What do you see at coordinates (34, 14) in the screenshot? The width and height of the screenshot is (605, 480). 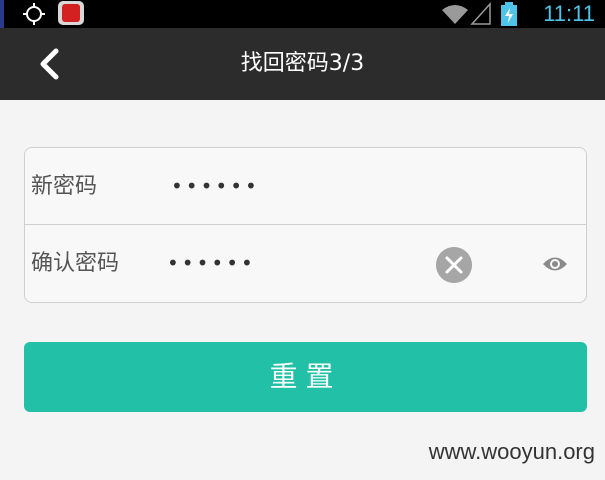 I see `gps-icon` at bounding box center [34, 14].